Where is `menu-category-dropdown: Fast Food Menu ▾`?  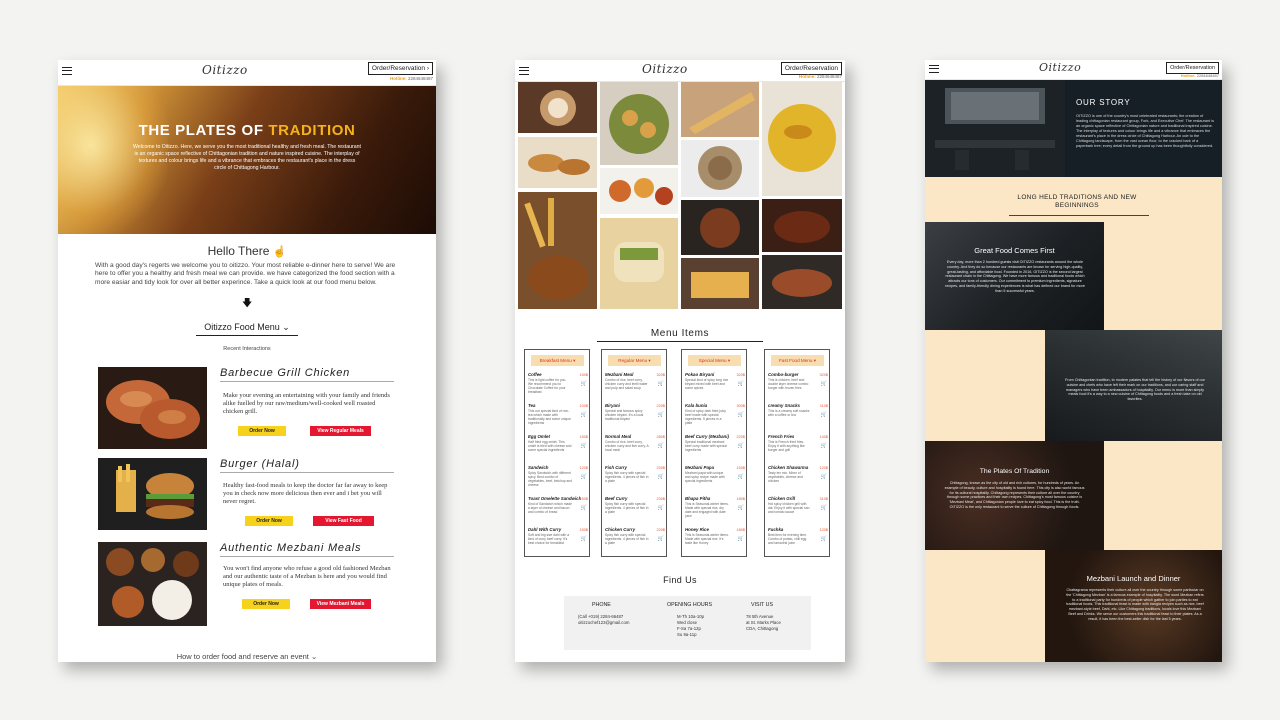
menu-category-dropdown: Fast Food Menu ▾ is located at coordinates (797, 360).